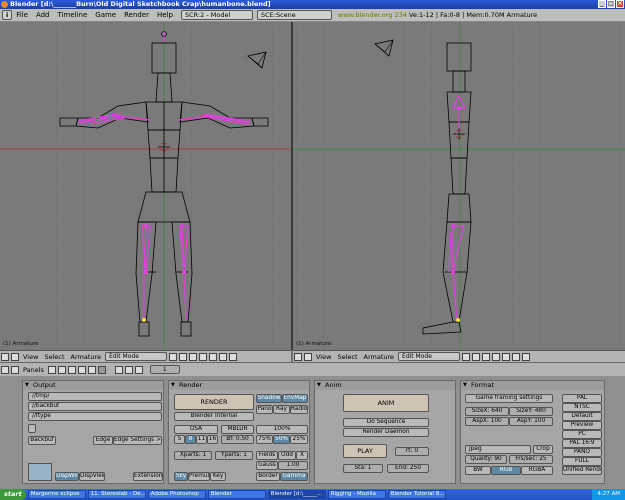 This screenshot has height=500, width=625. Describe the element at coordinates (43, 15) in the screenshot. I see `menu-add: Add` at that location.